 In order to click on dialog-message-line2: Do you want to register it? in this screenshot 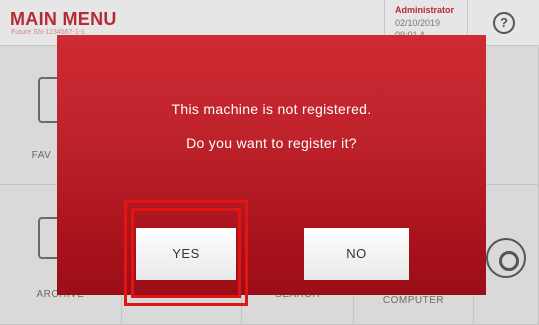, I will do `click(271, 143)`.